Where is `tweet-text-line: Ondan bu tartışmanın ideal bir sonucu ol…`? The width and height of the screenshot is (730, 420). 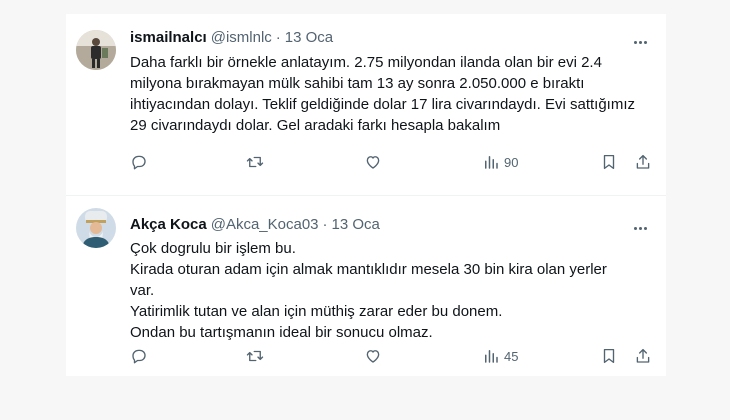
tweet-text-line: Ondan bu tartışmanın ideal bir sonucu ol… is located at coordinates (281, 332).